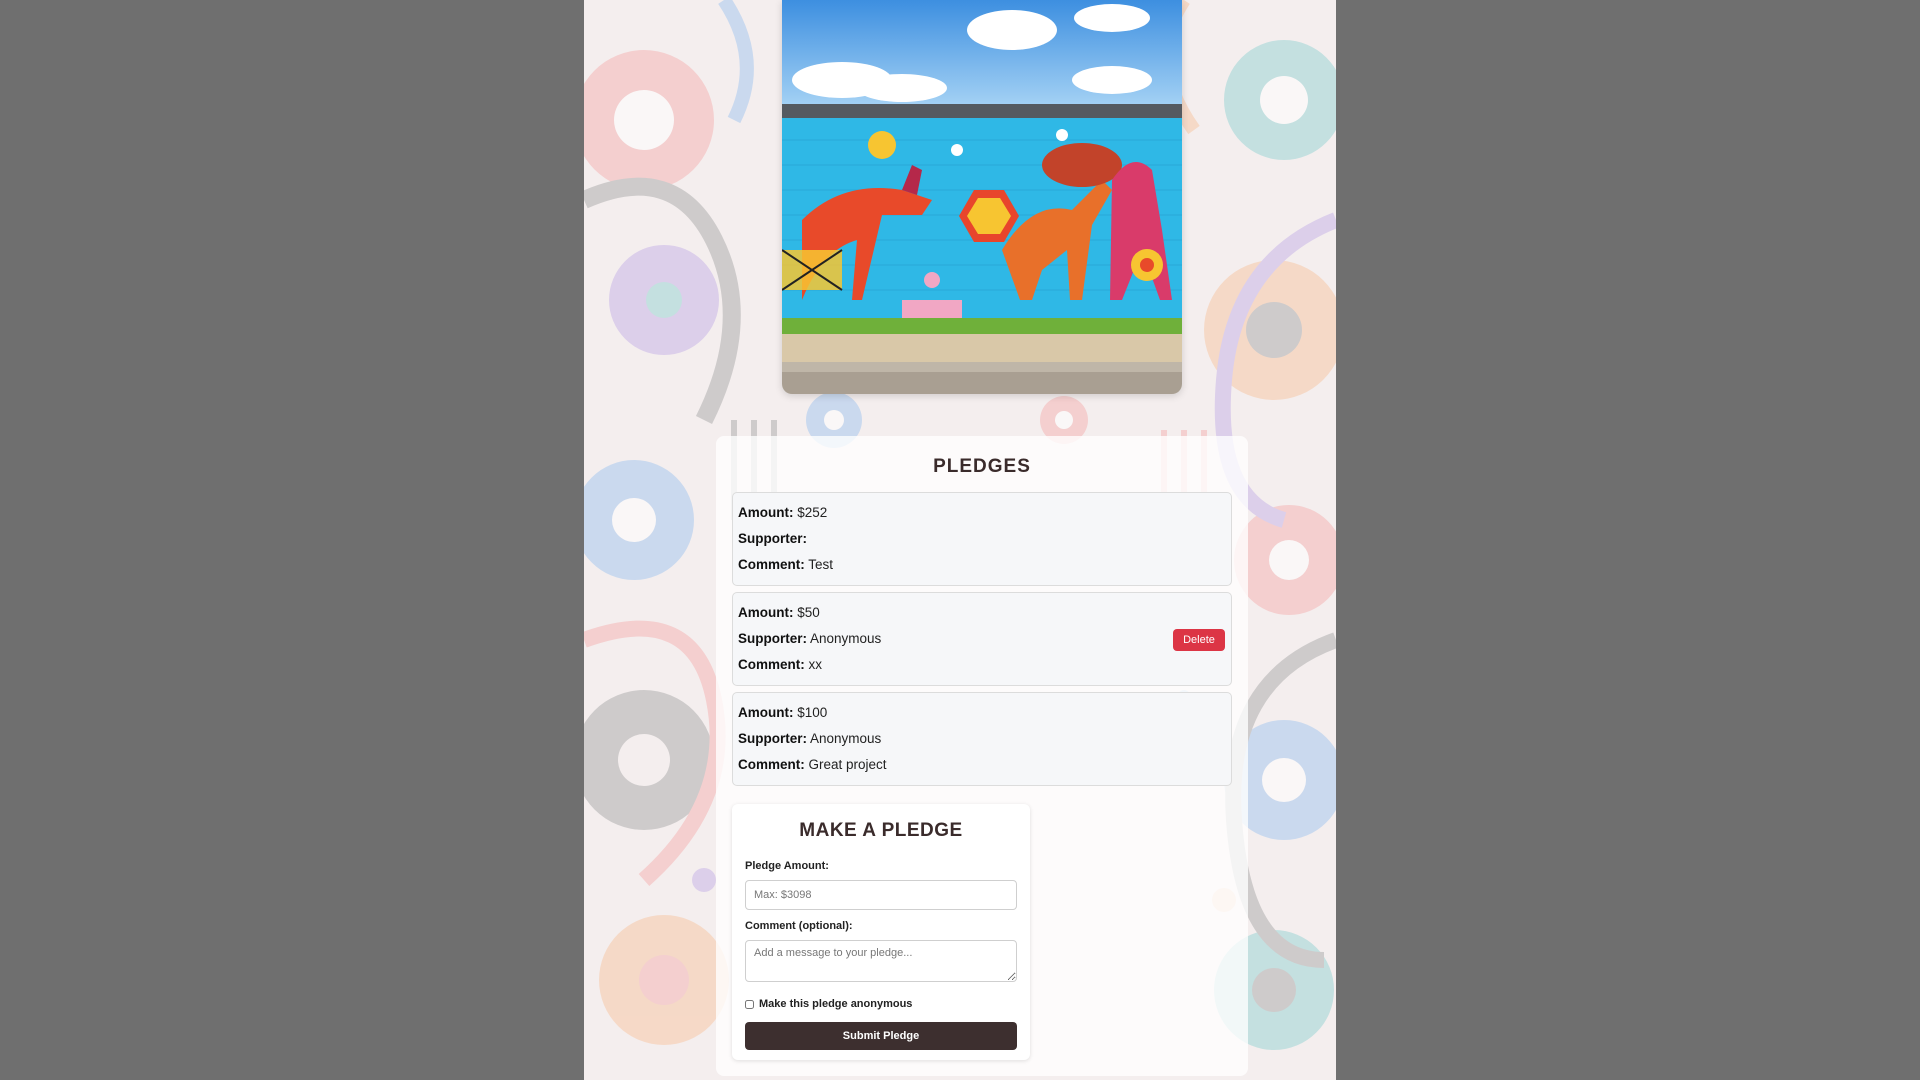 This screenshot has width=1920, height=1080. Describe the element at coordinates (881, 895) in the screenshot. I see `pledge-amount-input` at that location.